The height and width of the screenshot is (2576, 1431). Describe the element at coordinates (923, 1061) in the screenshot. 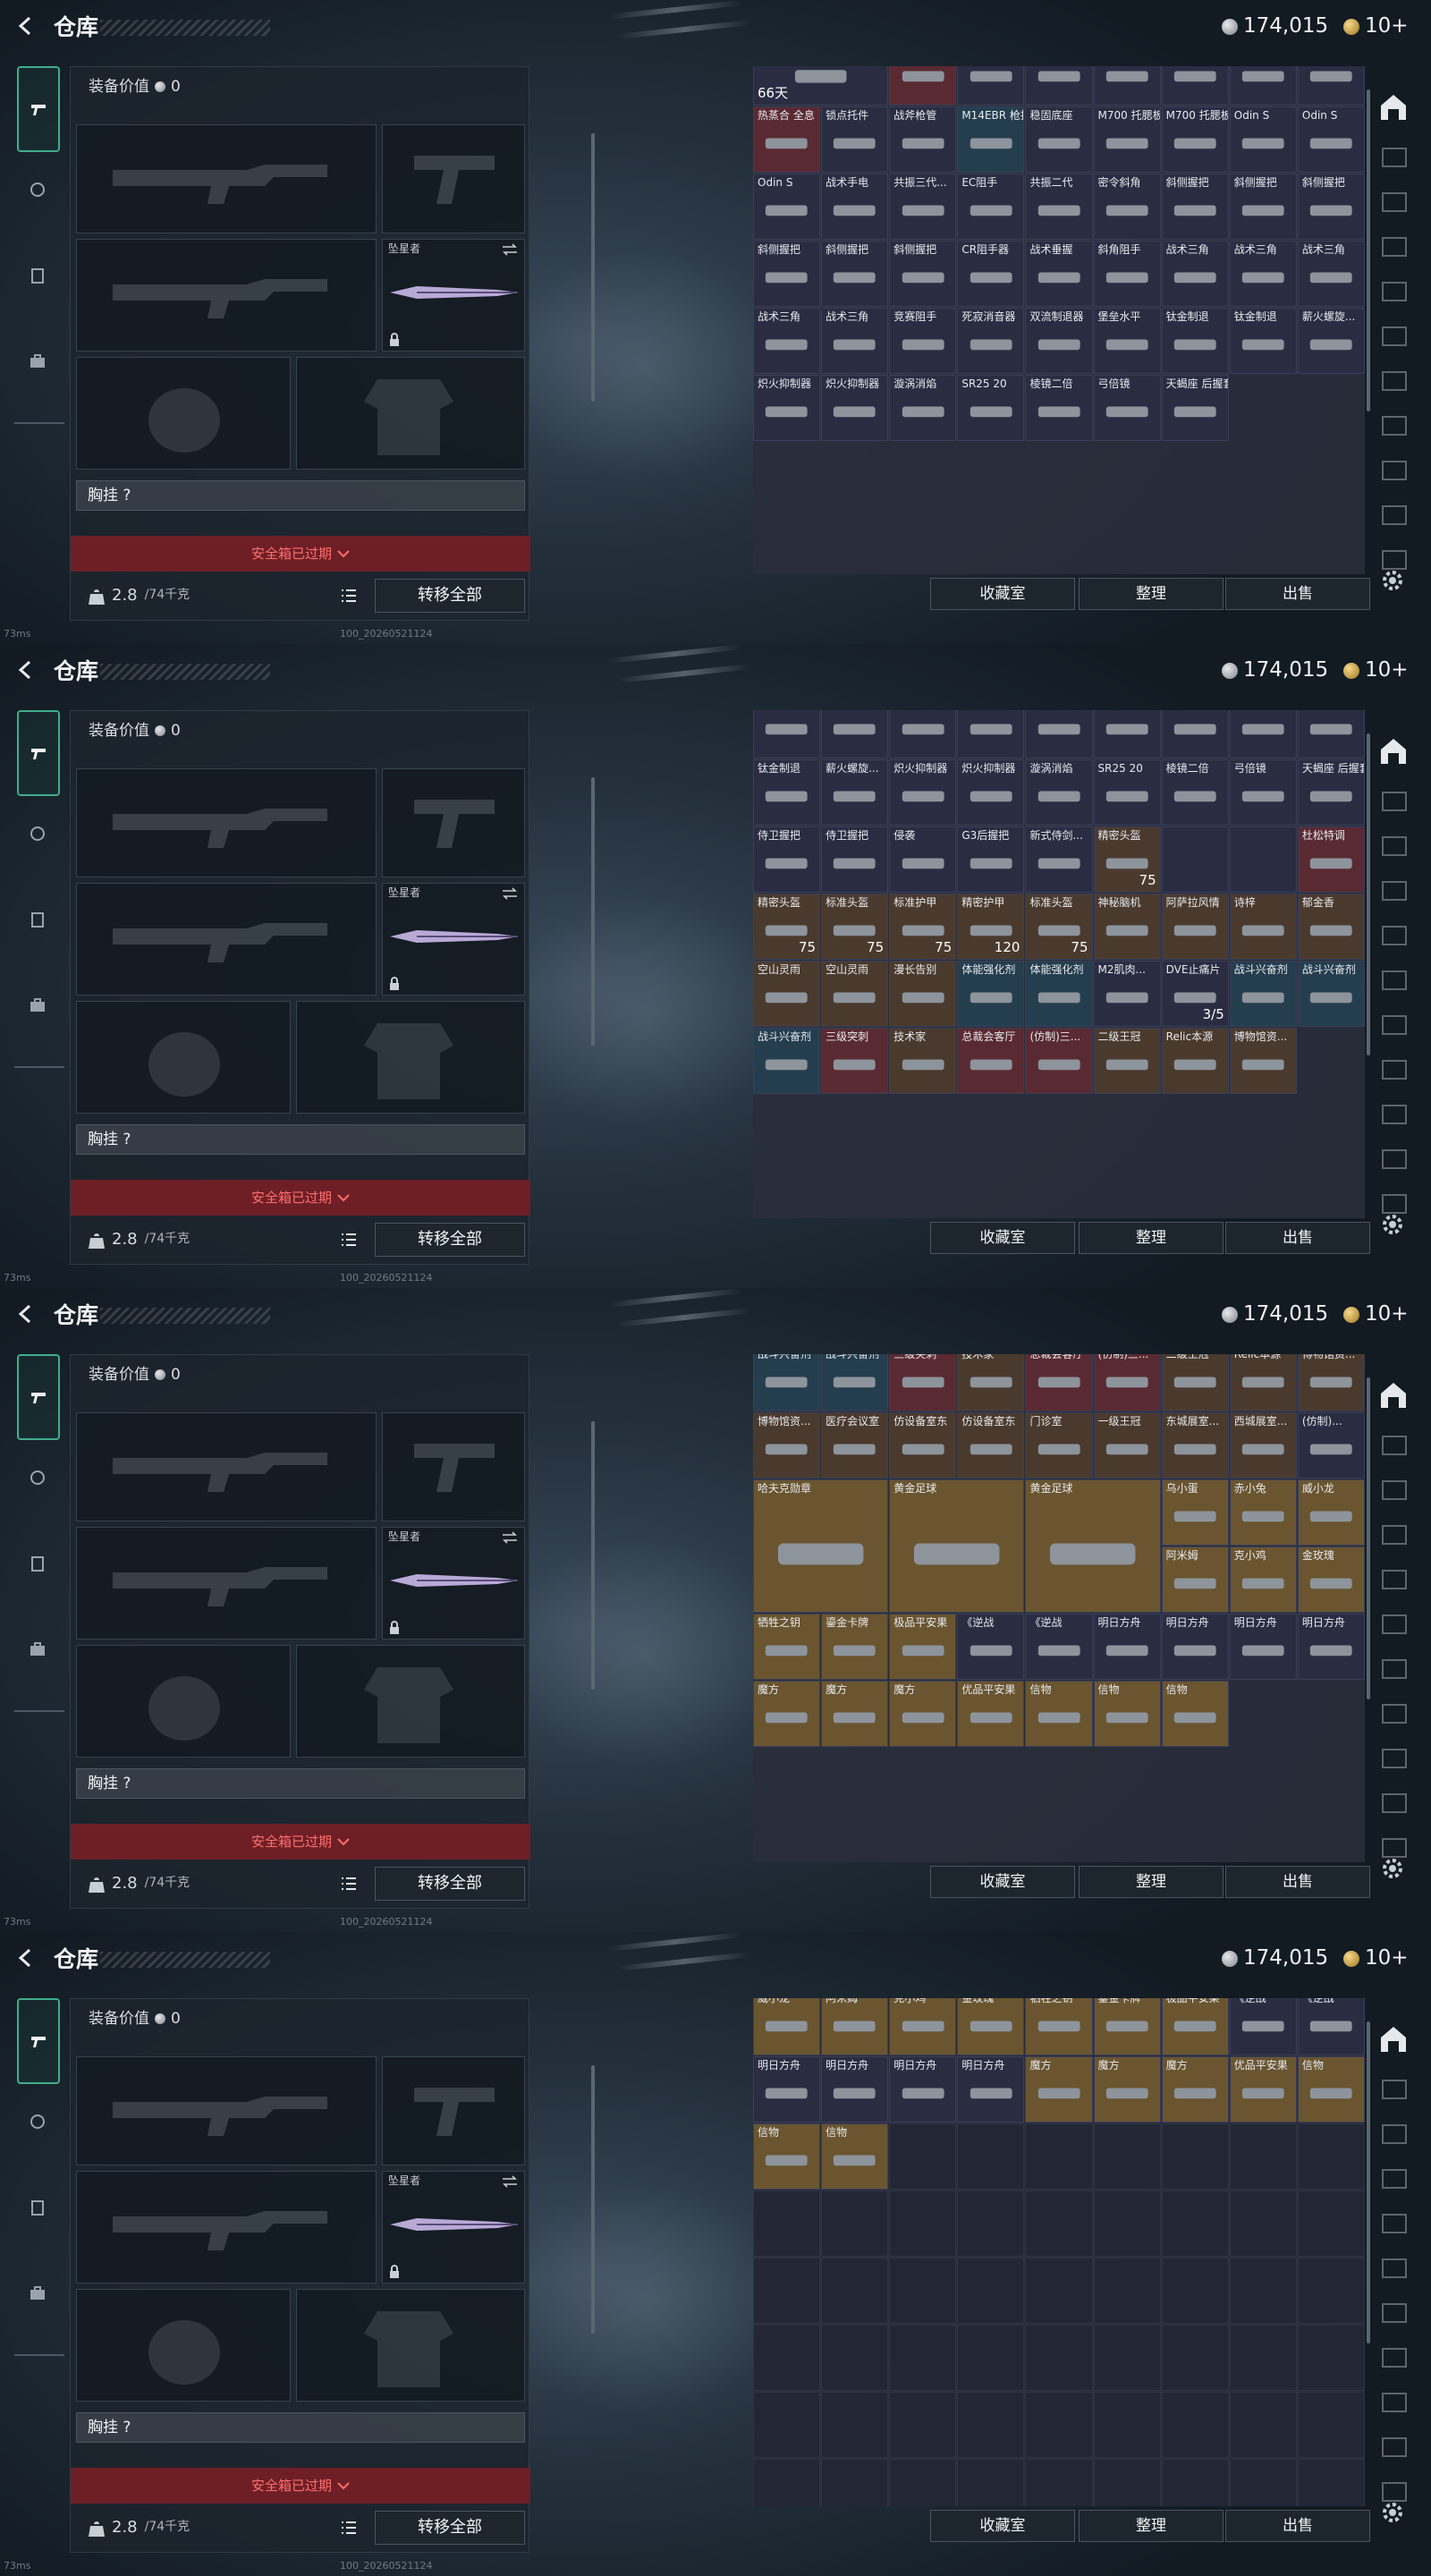

I see `stash-item: 技术家` at that location.